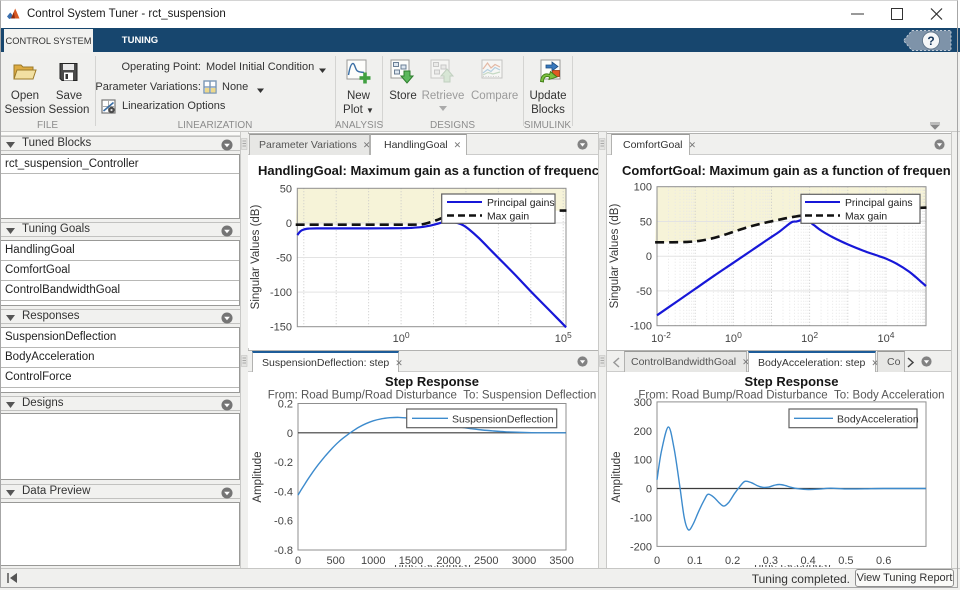 The width and height of the screenshot is (960, 590). Describe the element at coordinates (643, 403) in the screenshot. I see `svg-text: 300` at that location.